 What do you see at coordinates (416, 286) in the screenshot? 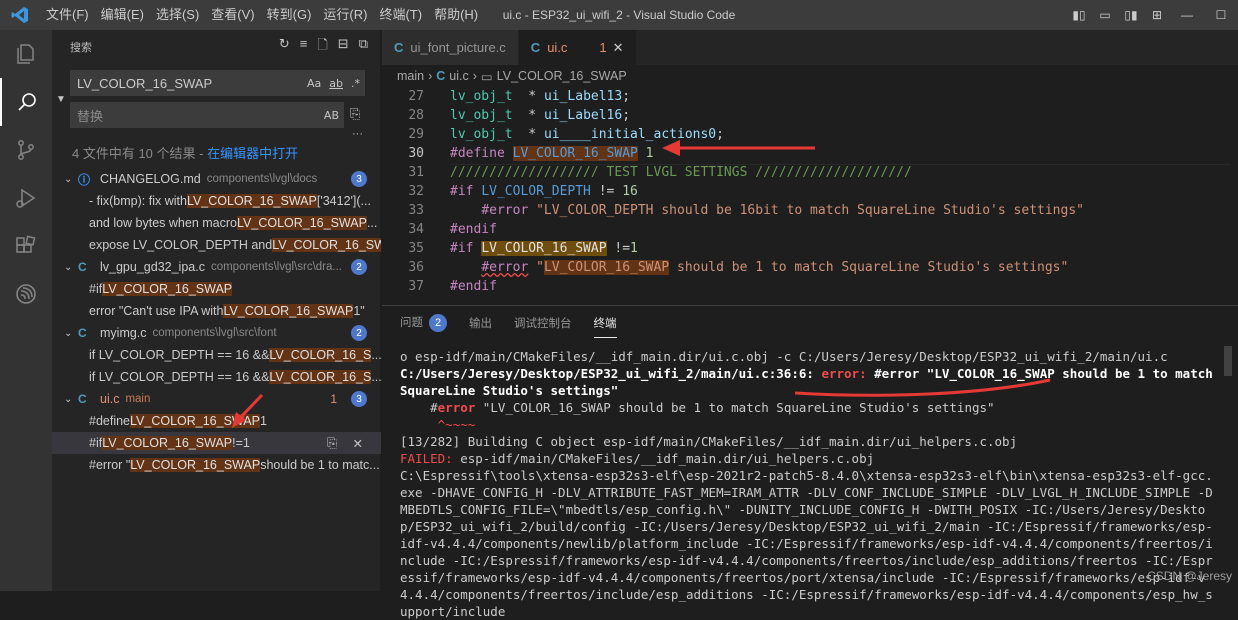
I see `line-number: 37` at bounding box center [416, 286].